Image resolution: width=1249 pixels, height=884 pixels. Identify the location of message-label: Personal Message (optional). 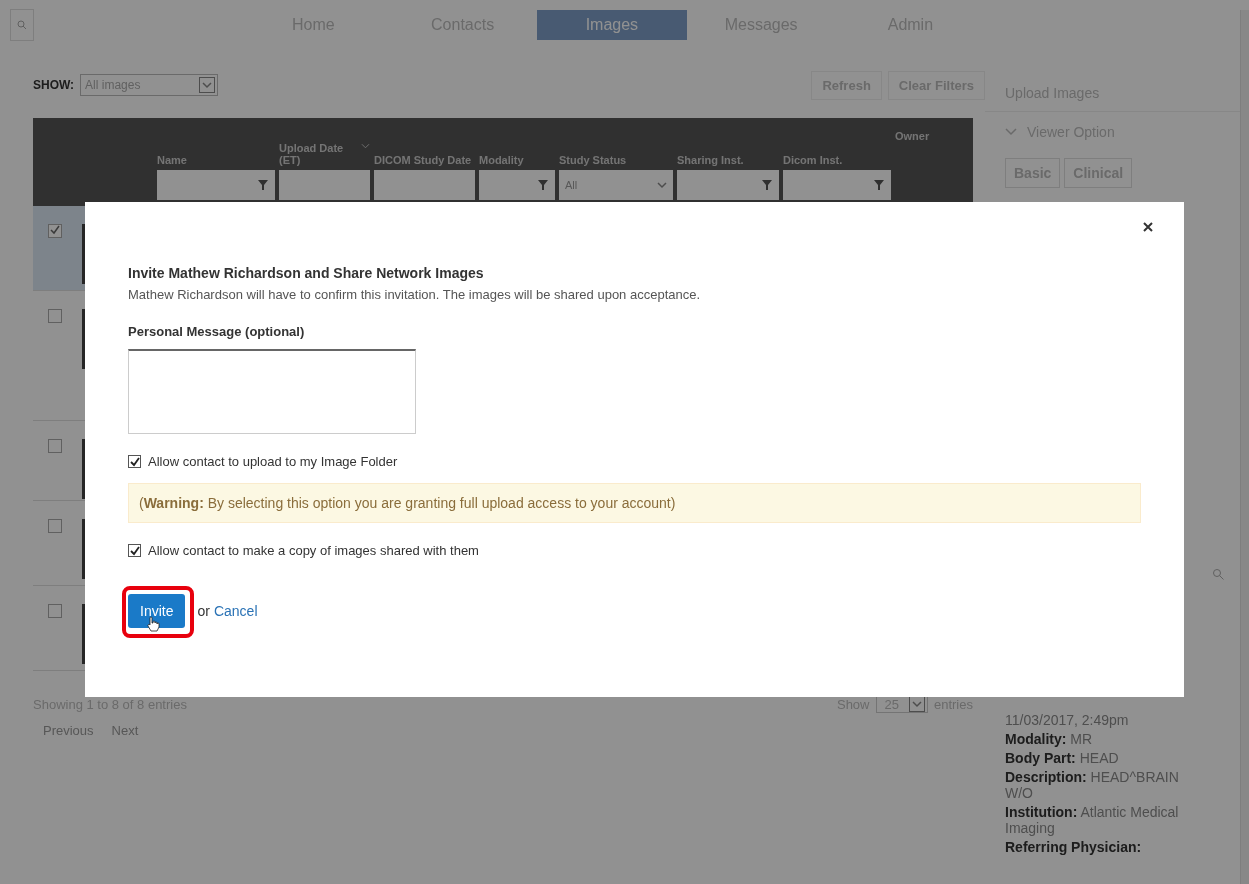
(217, 331).